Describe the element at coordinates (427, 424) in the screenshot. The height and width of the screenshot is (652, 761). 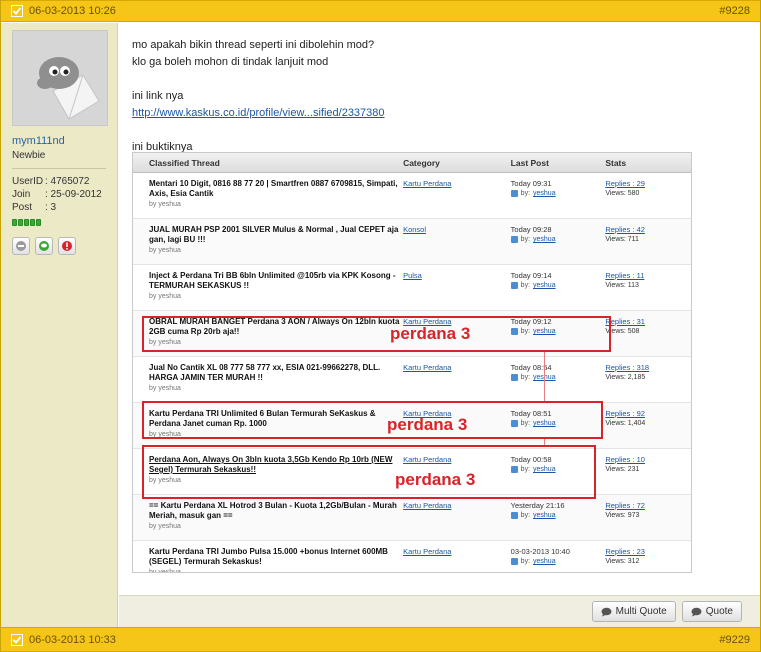
I see `annotation-label: perdana 3` at that location.